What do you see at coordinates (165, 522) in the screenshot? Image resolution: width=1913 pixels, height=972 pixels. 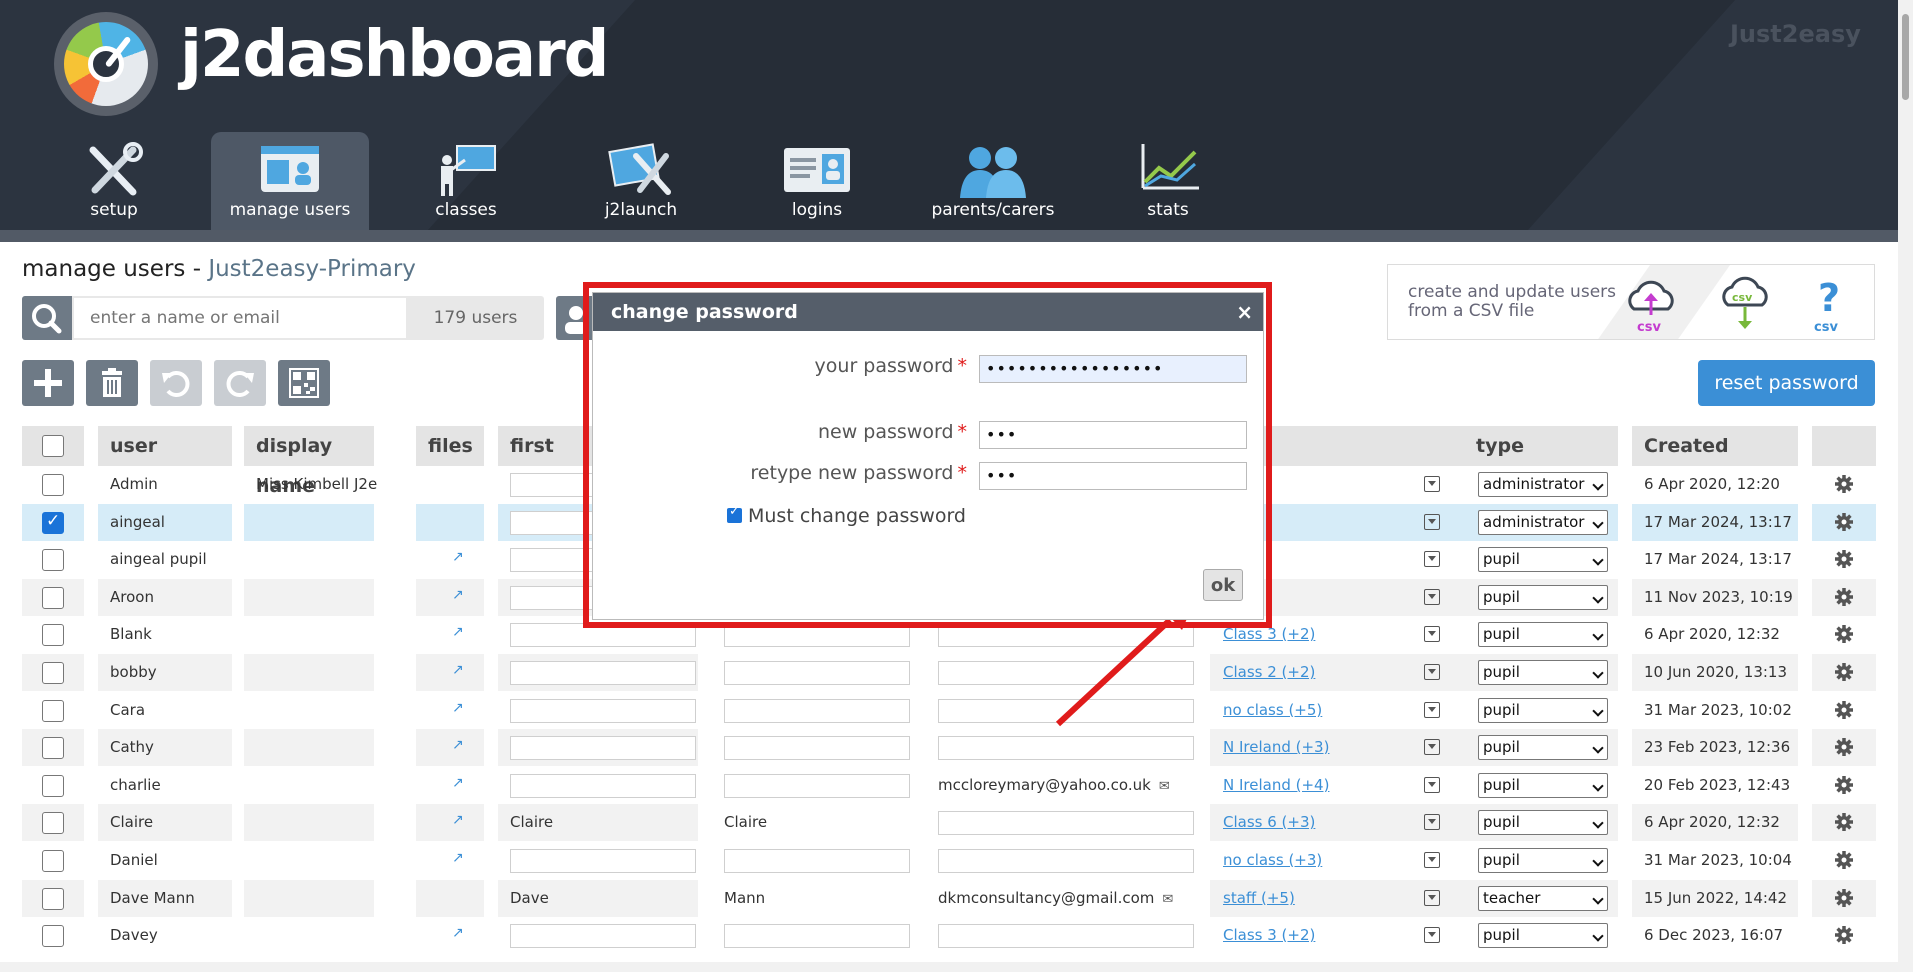 I see `user-cell: aingeal` at bounding box center [165, 522].